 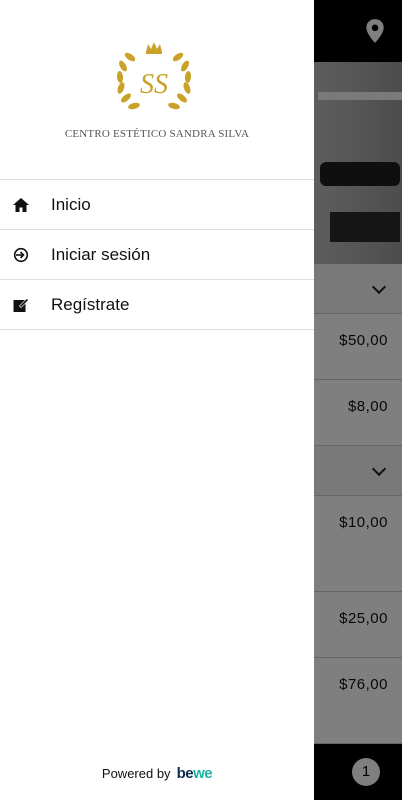 What do you see at coordinates (154, 84) in the screenshot?
I see `svg-text: SS` at bounding box center [154, 84].